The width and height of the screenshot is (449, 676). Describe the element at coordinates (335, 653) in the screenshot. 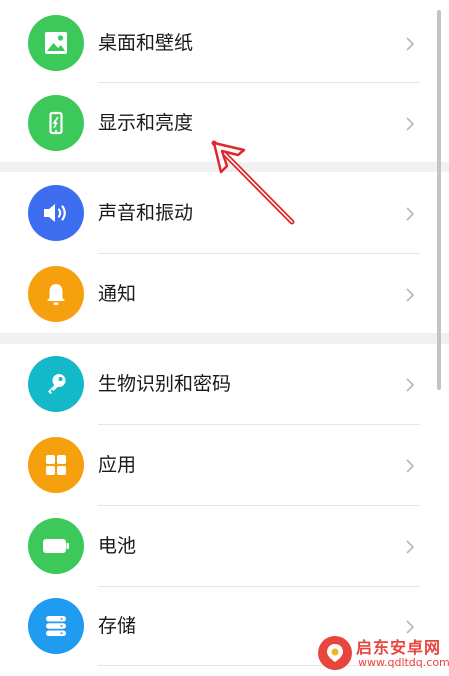

I see `watermark-logo-icon` at that location.